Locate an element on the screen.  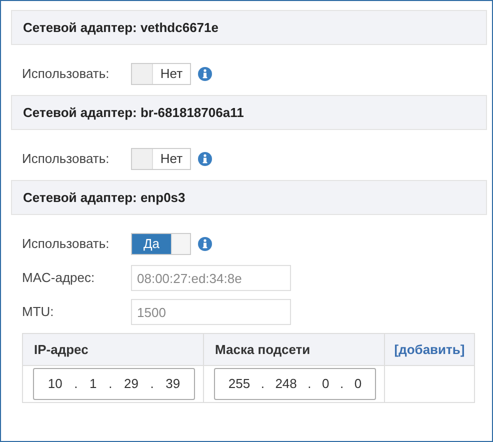
text-field: 08:00:27:ed:34:8e is located at coordinates (211, 278).